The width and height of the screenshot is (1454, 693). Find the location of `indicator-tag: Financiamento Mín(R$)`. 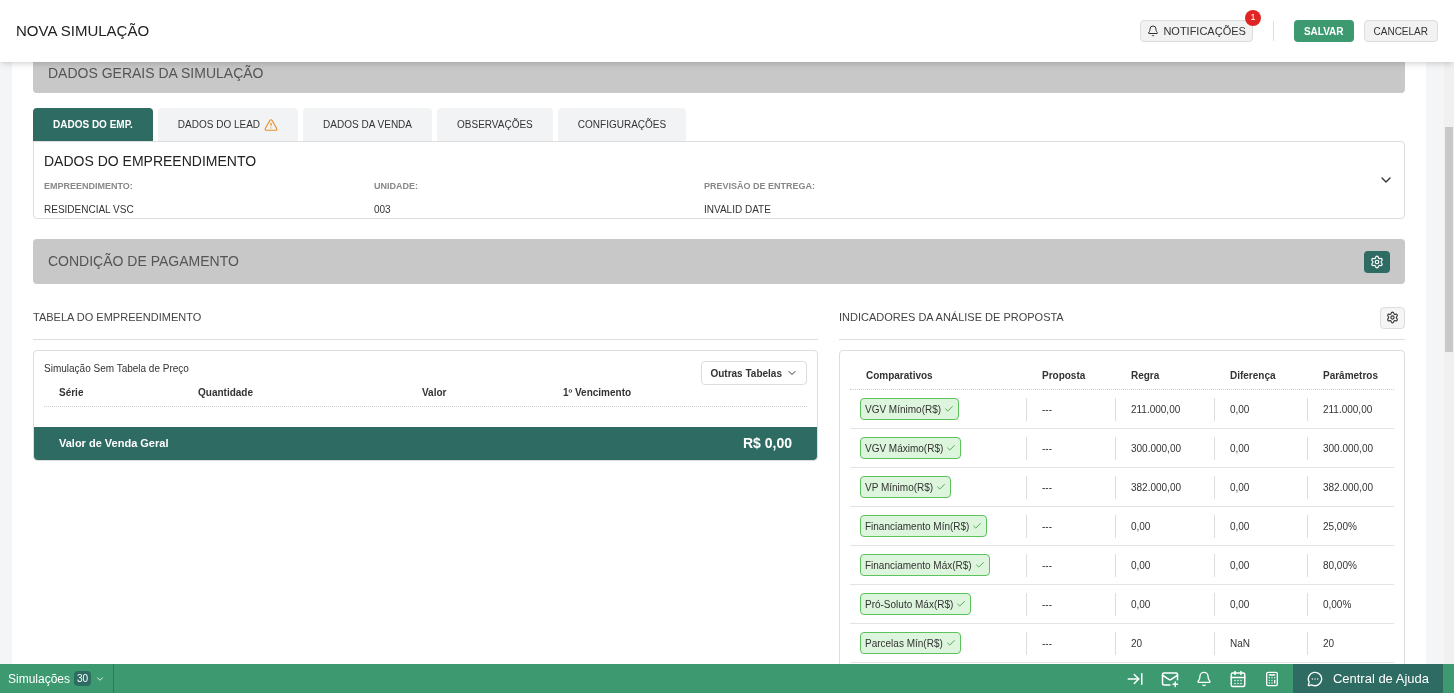

indicator-tag: Financiamento Mín(R$) is located at coordinates (923, 526).